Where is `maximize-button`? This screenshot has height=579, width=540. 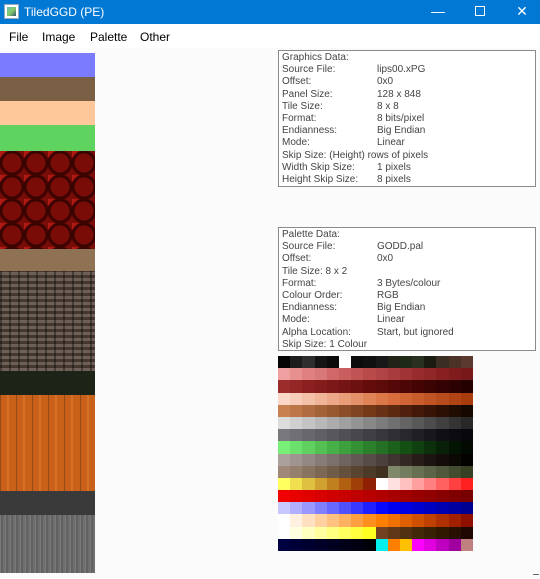
maximize-button is located at coordinates (480, 12).